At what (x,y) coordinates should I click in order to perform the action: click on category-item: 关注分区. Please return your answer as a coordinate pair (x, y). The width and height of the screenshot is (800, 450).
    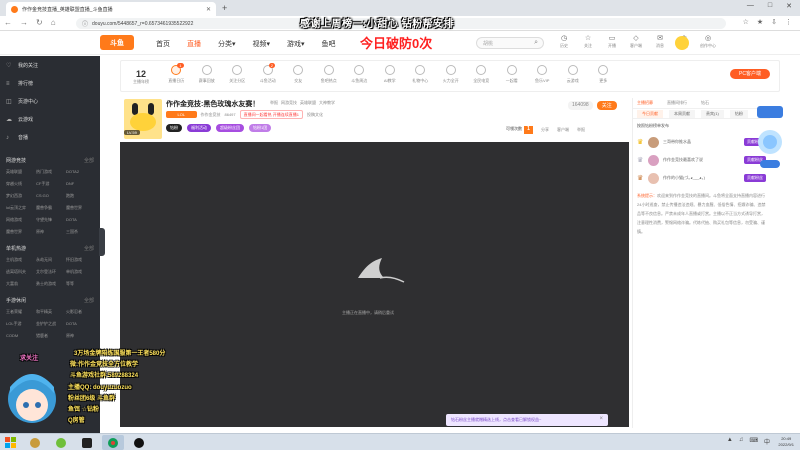
    Looking at the image, I should click on (237, 74).